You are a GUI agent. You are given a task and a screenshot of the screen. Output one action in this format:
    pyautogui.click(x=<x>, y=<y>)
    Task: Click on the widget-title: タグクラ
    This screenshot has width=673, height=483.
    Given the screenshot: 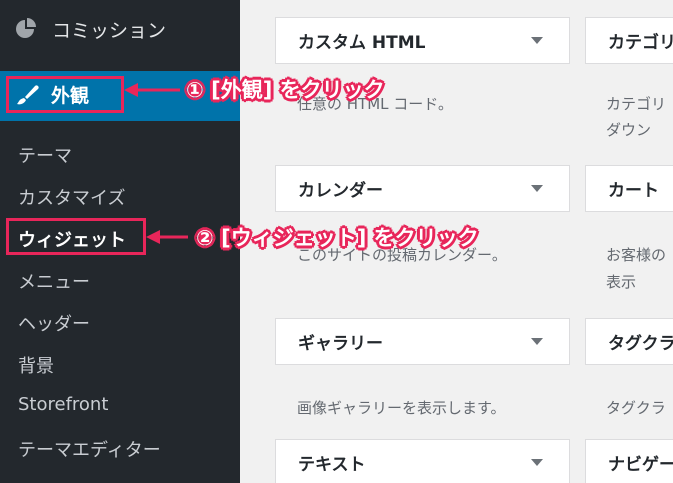 What is the action you would take?
    pyautogui.click(x=640, y=344)
    